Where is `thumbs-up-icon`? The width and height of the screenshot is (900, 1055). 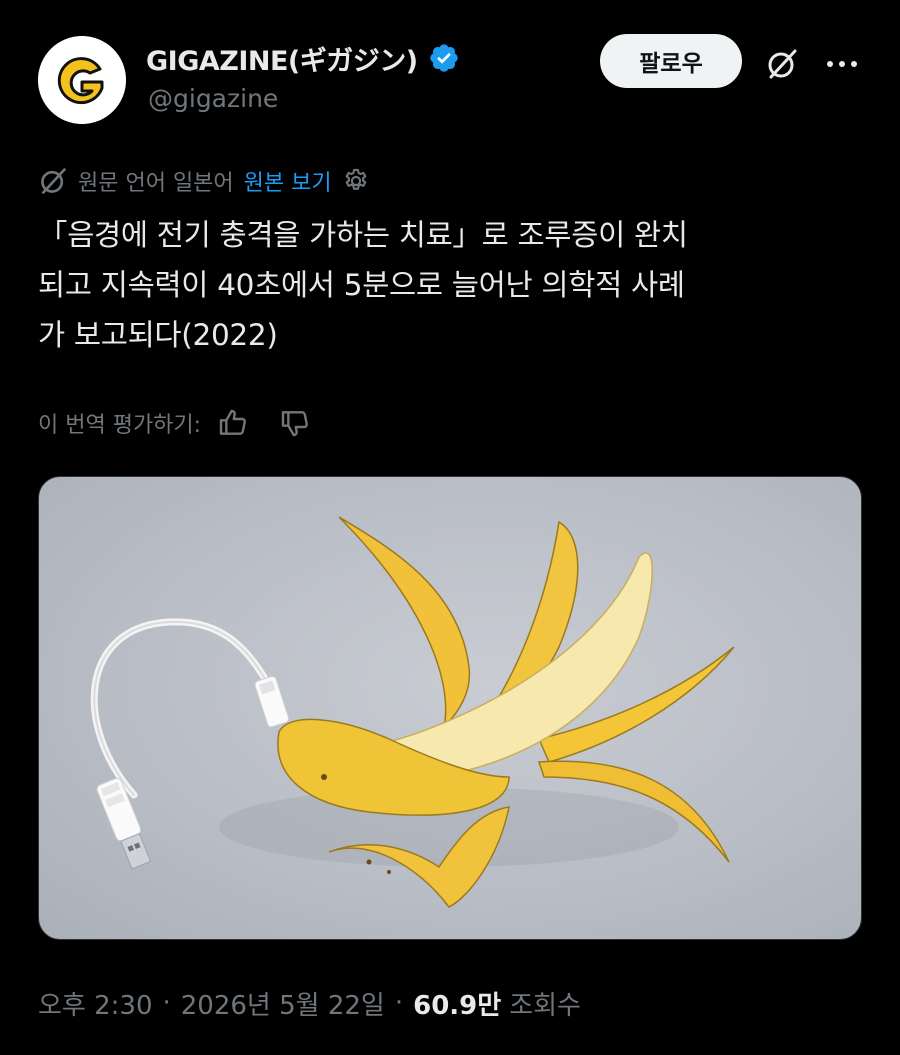 thumbs-up-icon is located at coordinates (233, 423).